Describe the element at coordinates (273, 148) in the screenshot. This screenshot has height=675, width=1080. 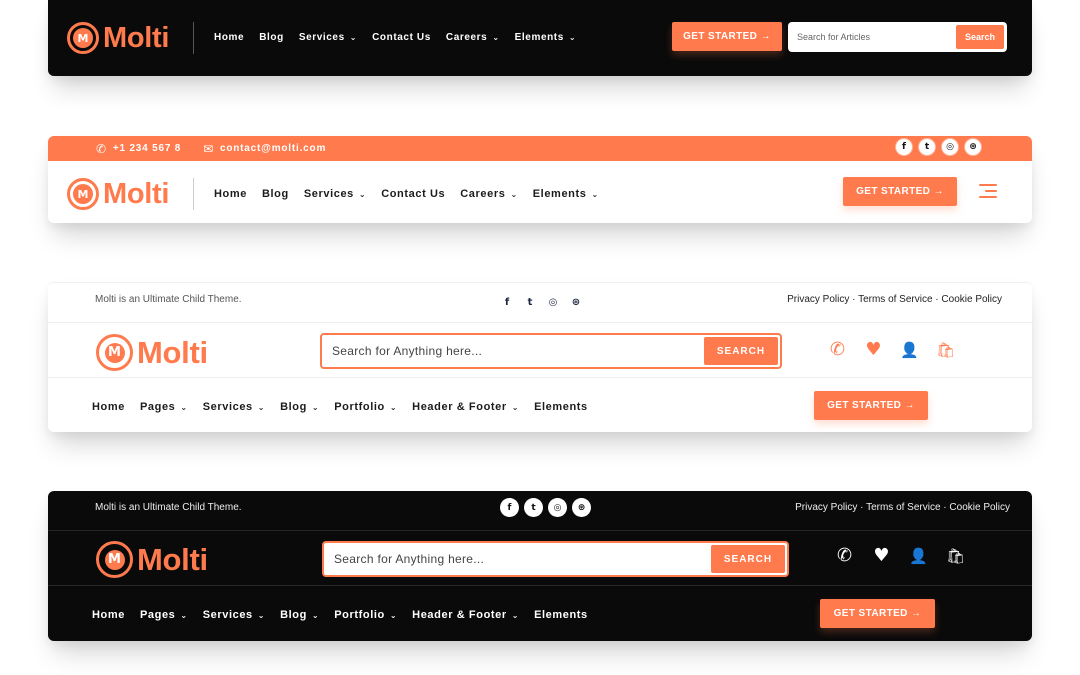
I see `email-address: contact@molti.com` at that location.